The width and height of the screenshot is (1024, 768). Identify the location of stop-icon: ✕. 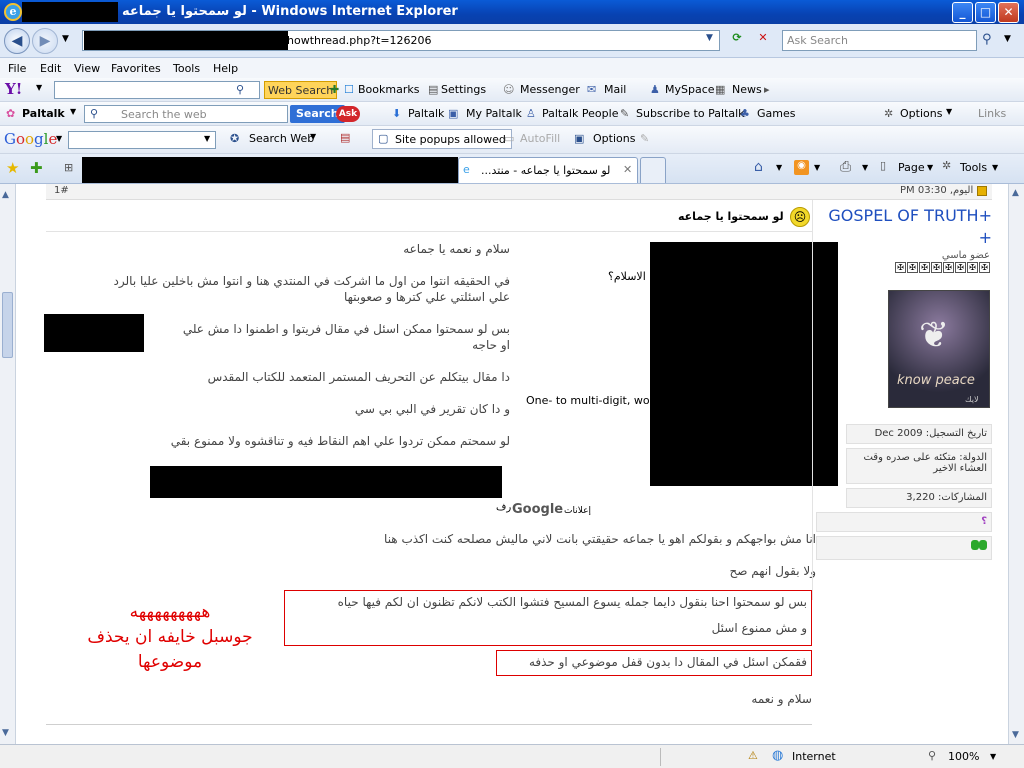
(763, 40).